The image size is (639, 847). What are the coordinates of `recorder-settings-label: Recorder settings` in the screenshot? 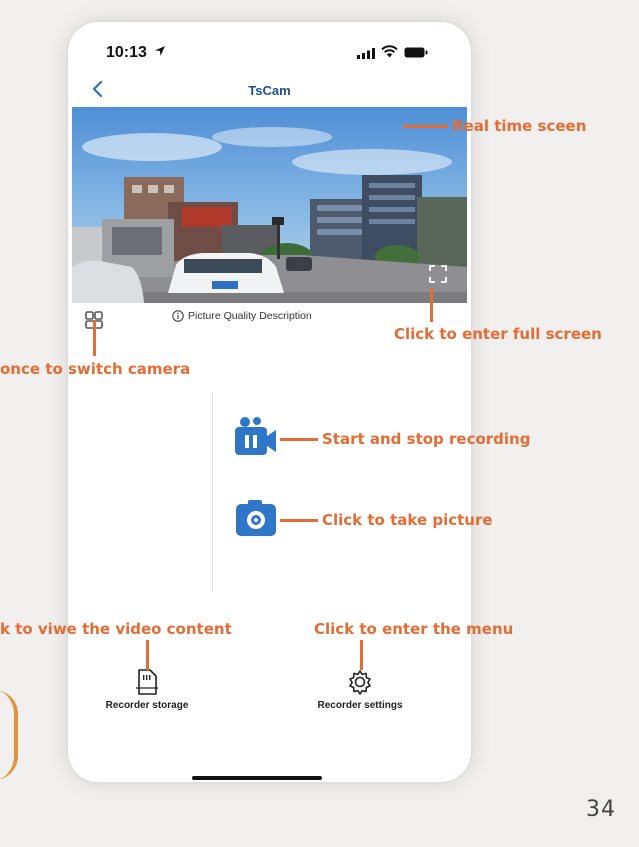 It's located at (360, 705).